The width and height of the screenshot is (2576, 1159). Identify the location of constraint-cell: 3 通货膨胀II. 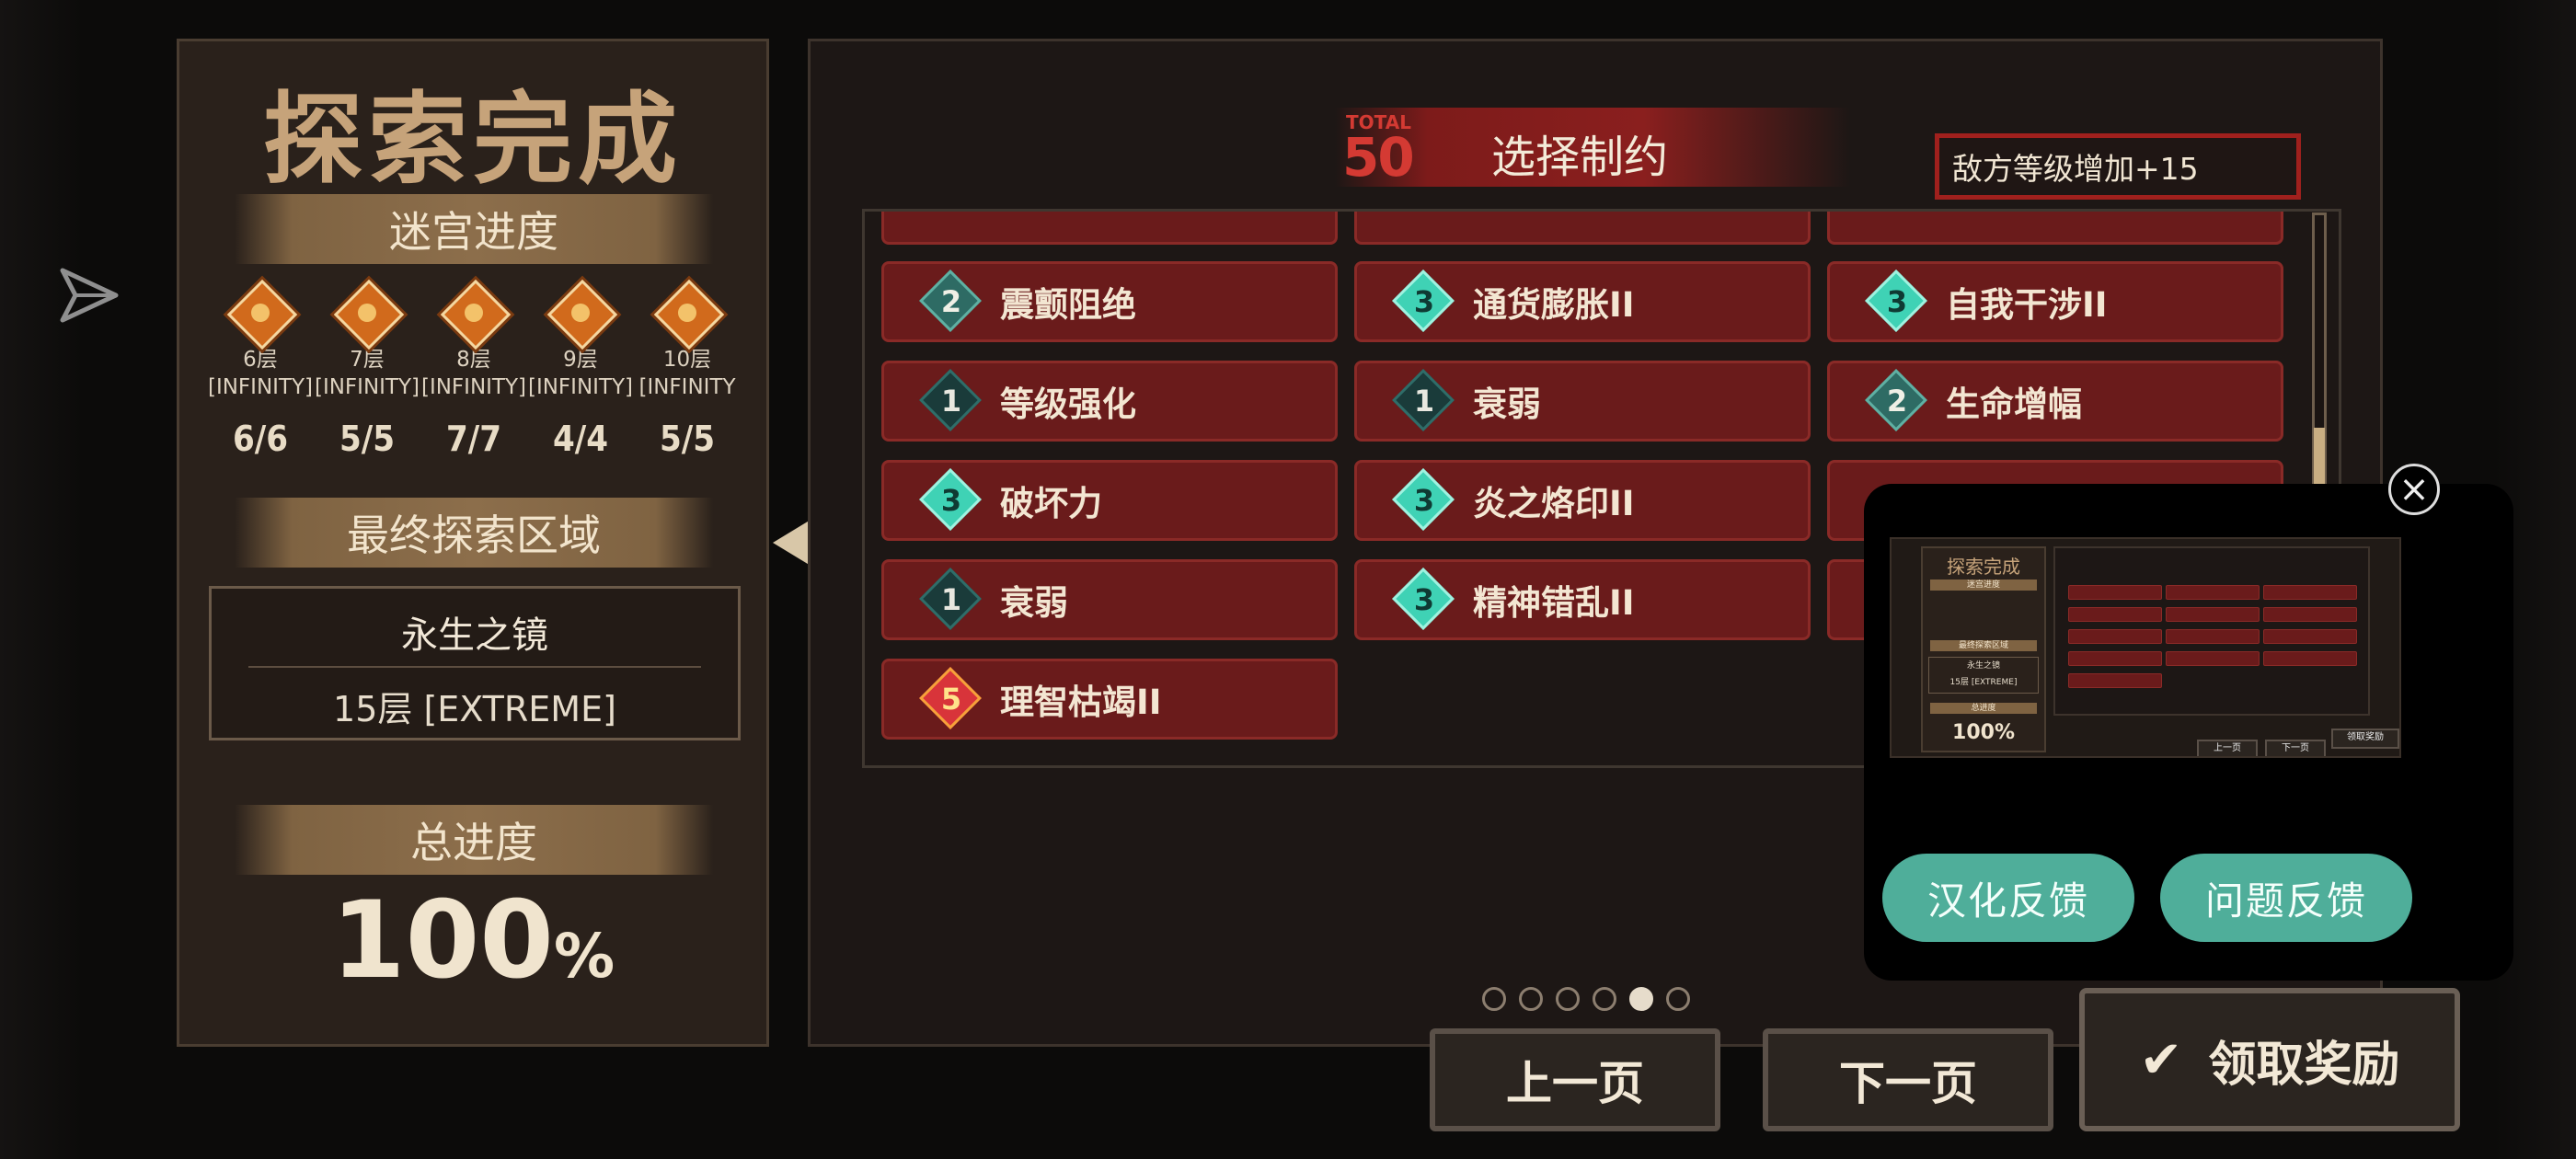
(1582, 301).